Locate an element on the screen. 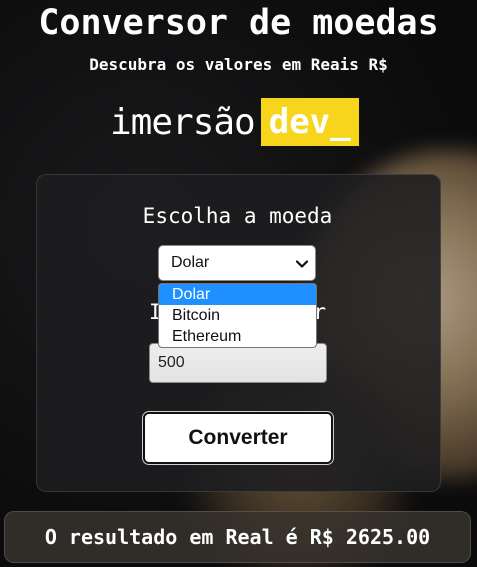  option-dolar: Dolar is located at coordinates (237, 294).